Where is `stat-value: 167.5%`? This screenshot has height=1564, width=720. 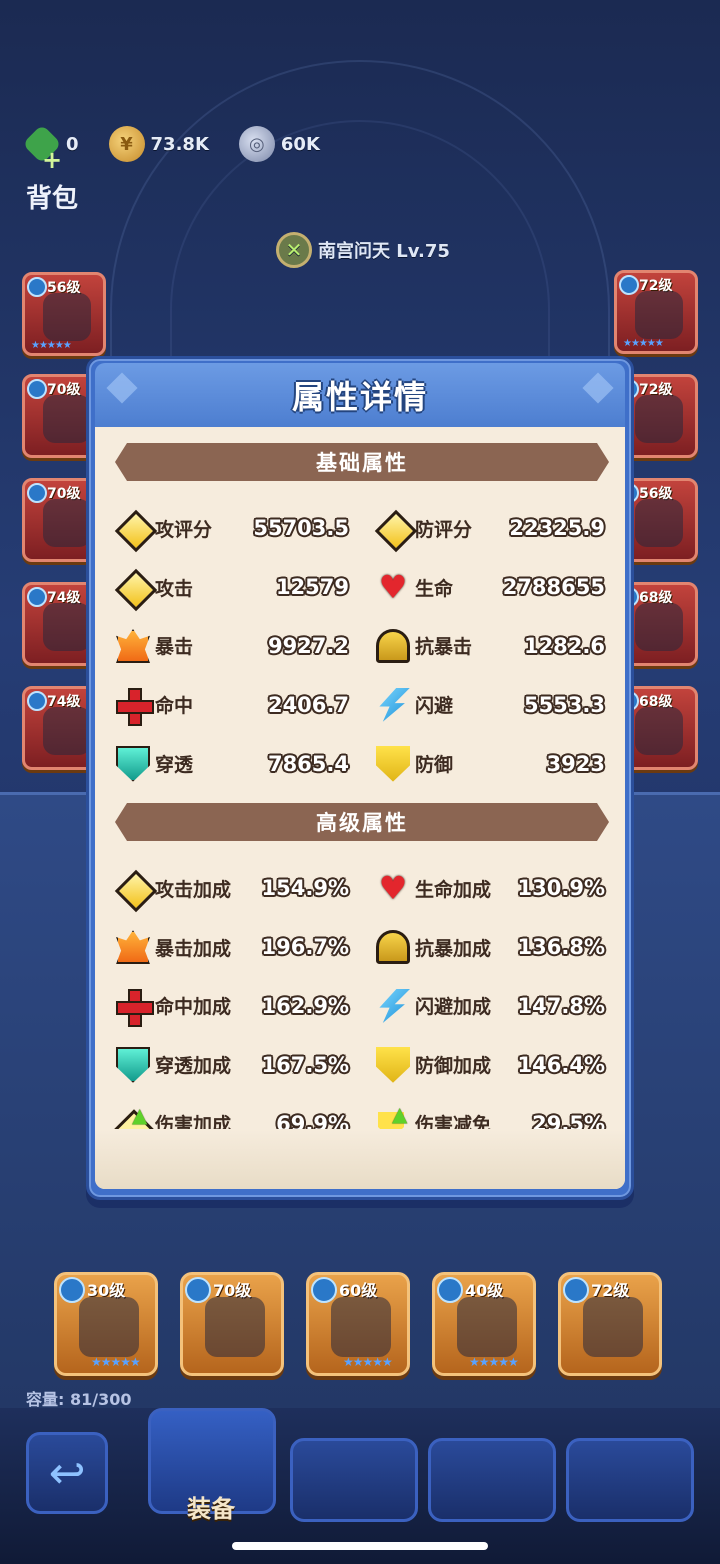
stat-value: 167.5% is located at coordinates (305, 1064).